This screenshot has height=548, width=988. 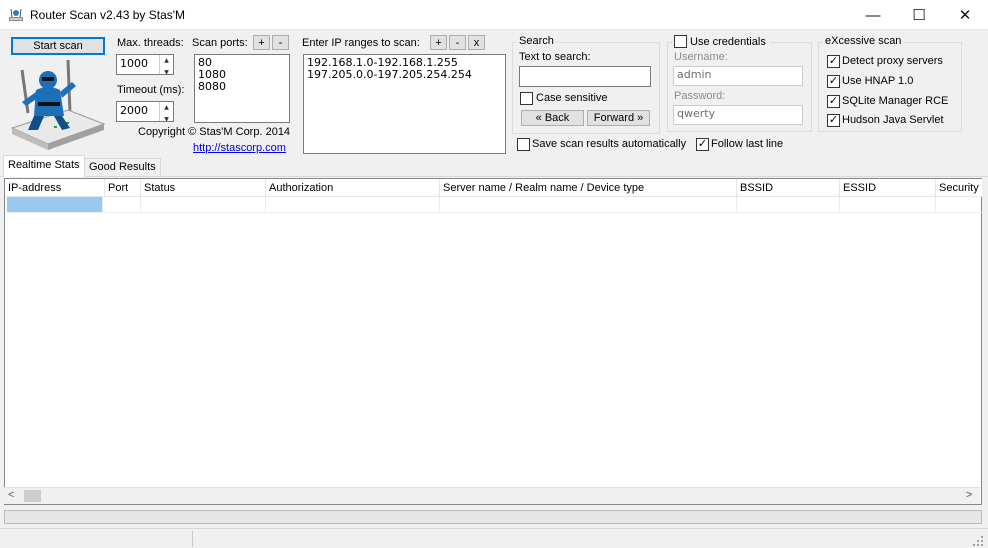 I want to click on max-threads-label: Max. threads:, so click(x=150, y=43).